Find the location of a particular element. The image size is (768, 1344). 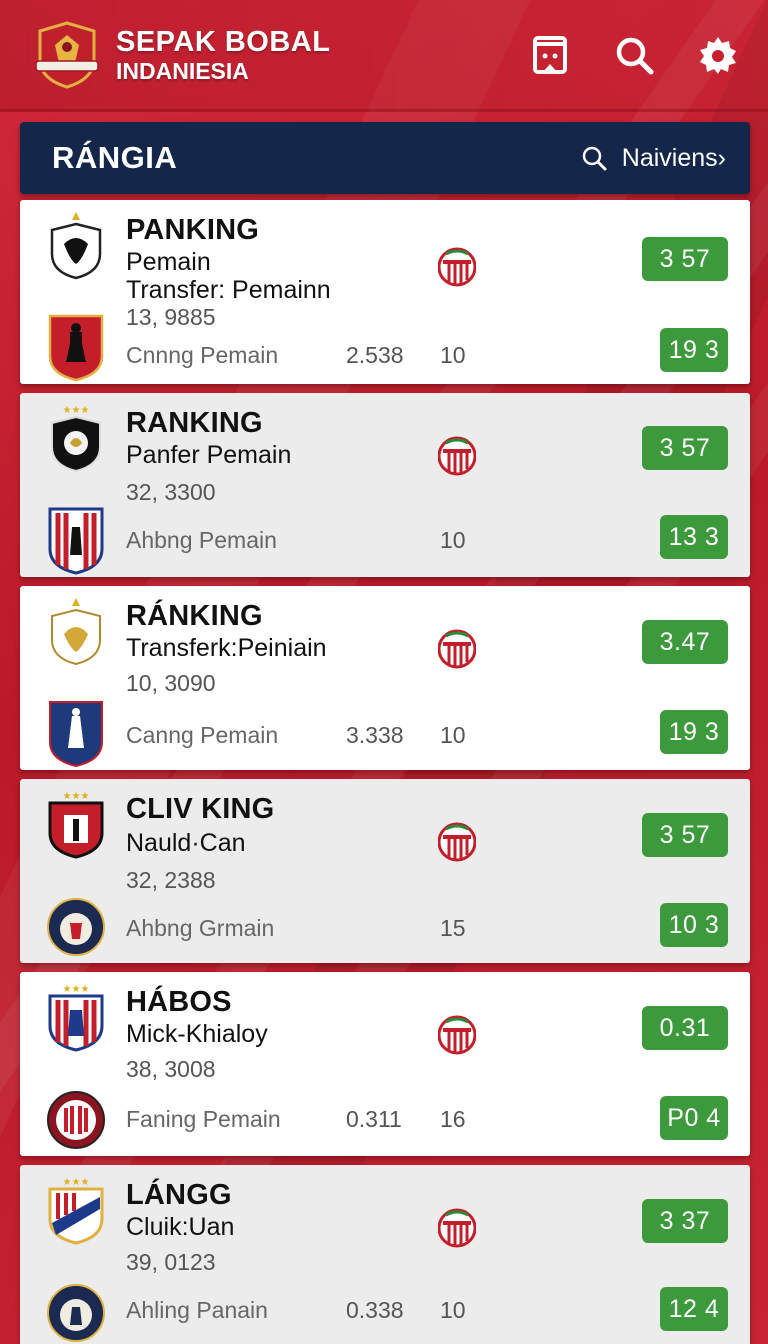

card-line: Panfer Pemain is located at coordinates (209, 455).